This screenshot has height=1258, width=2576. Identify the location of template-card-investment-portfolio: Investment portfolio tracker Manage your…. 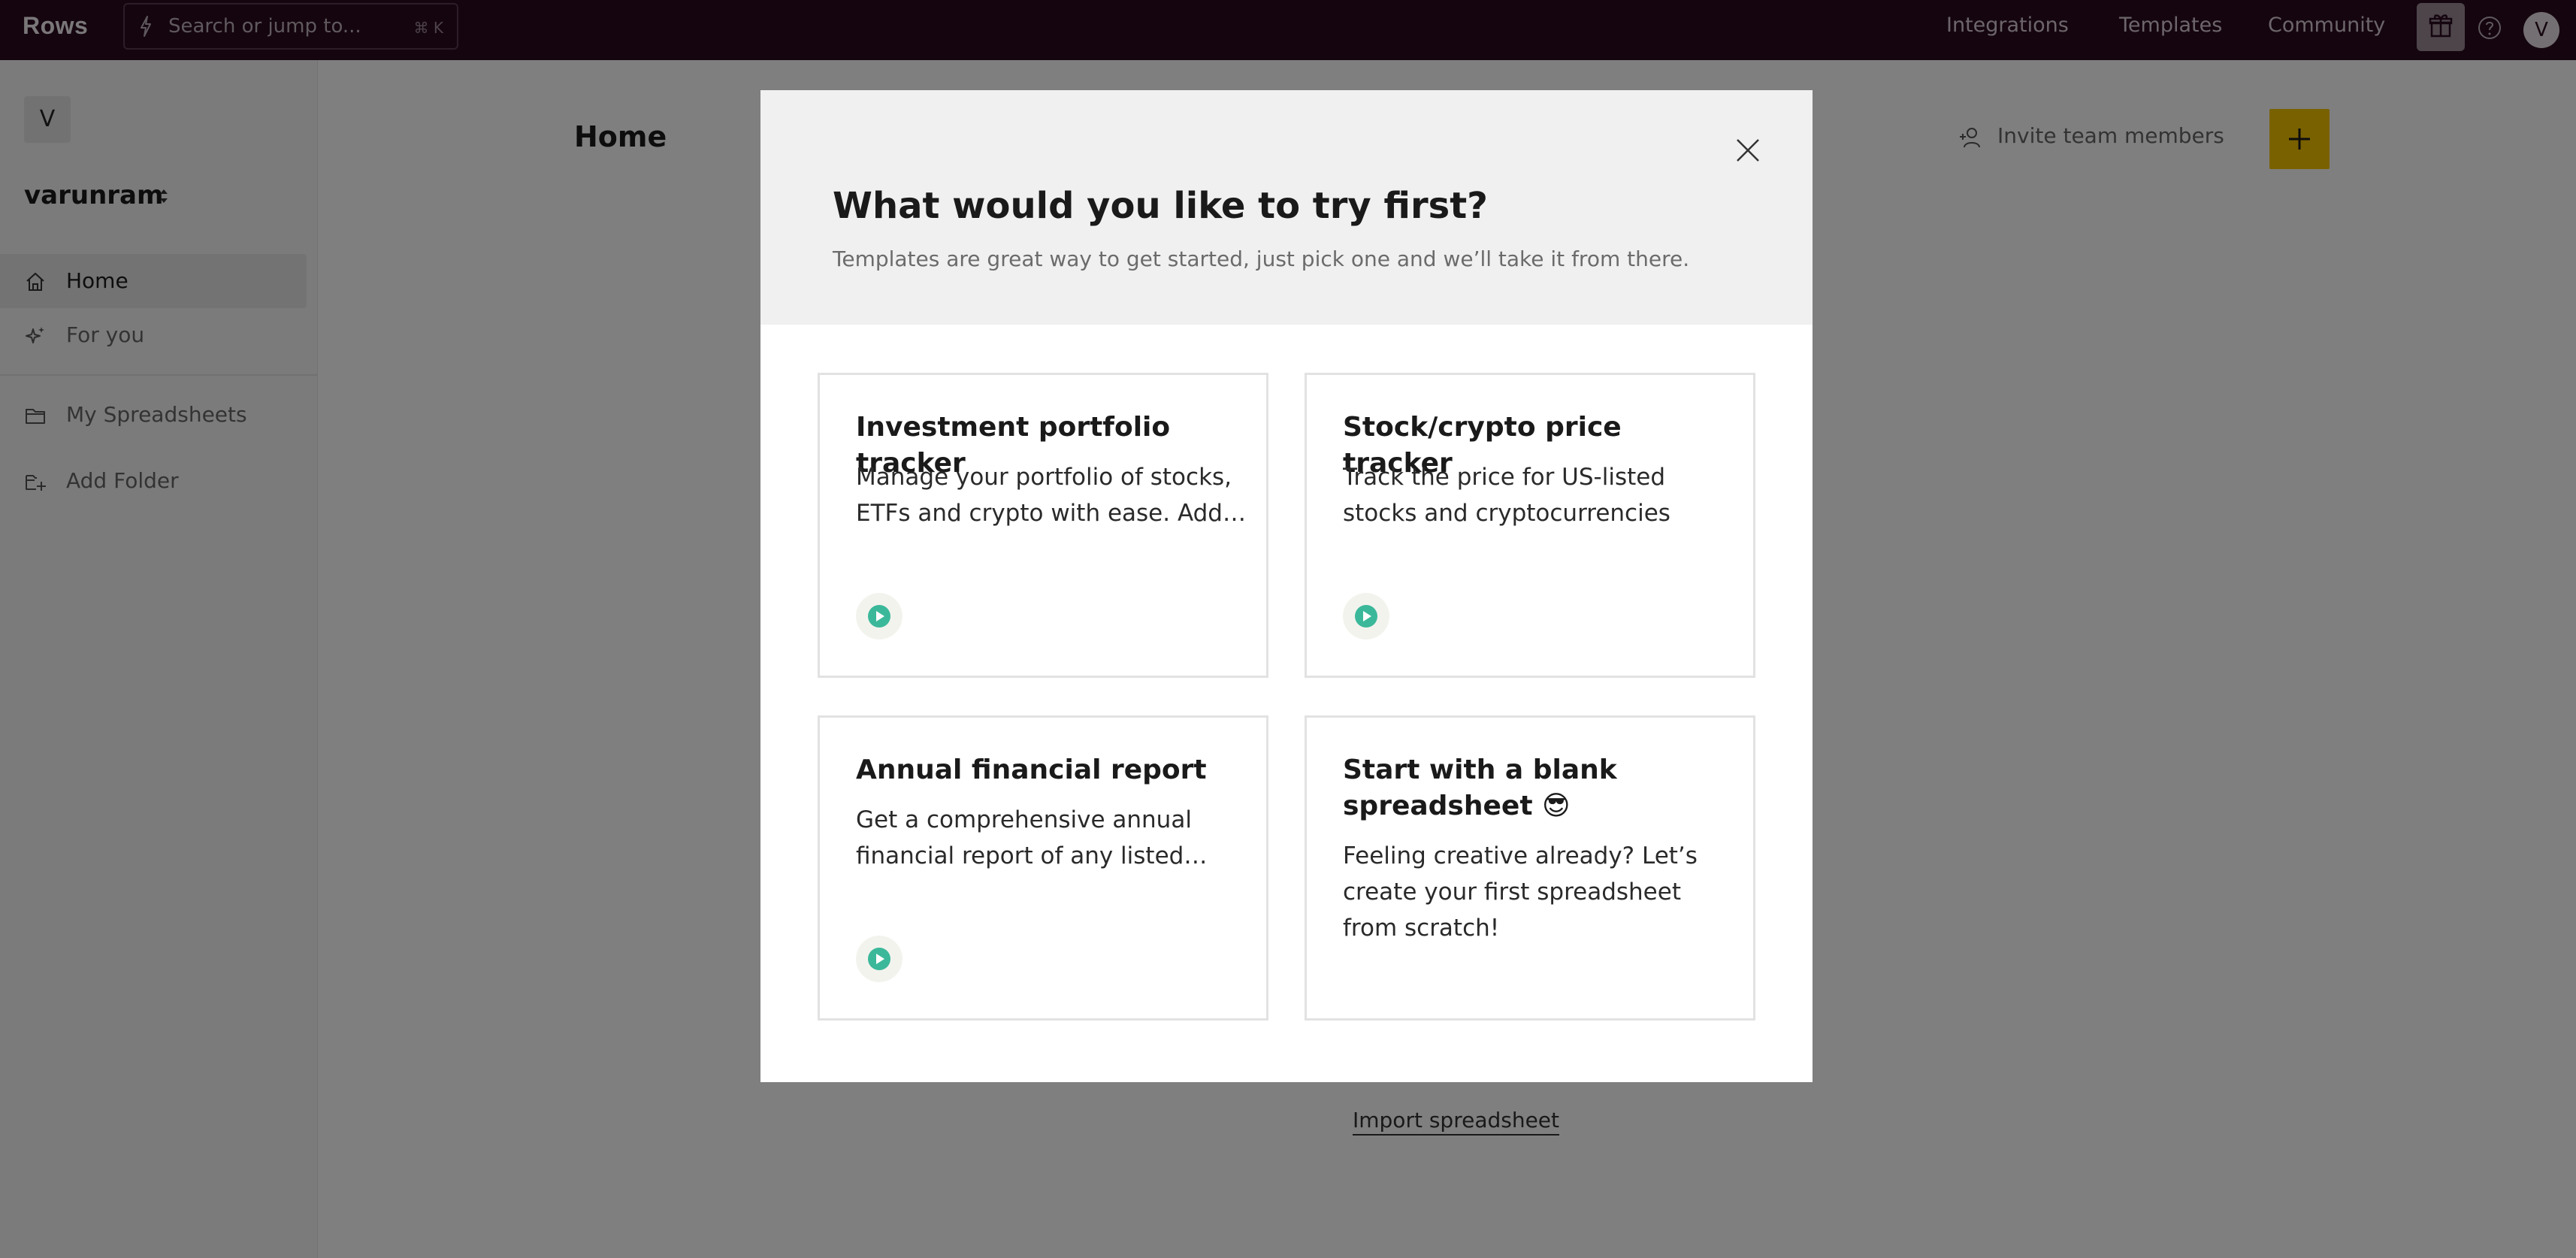
(1043, 525).